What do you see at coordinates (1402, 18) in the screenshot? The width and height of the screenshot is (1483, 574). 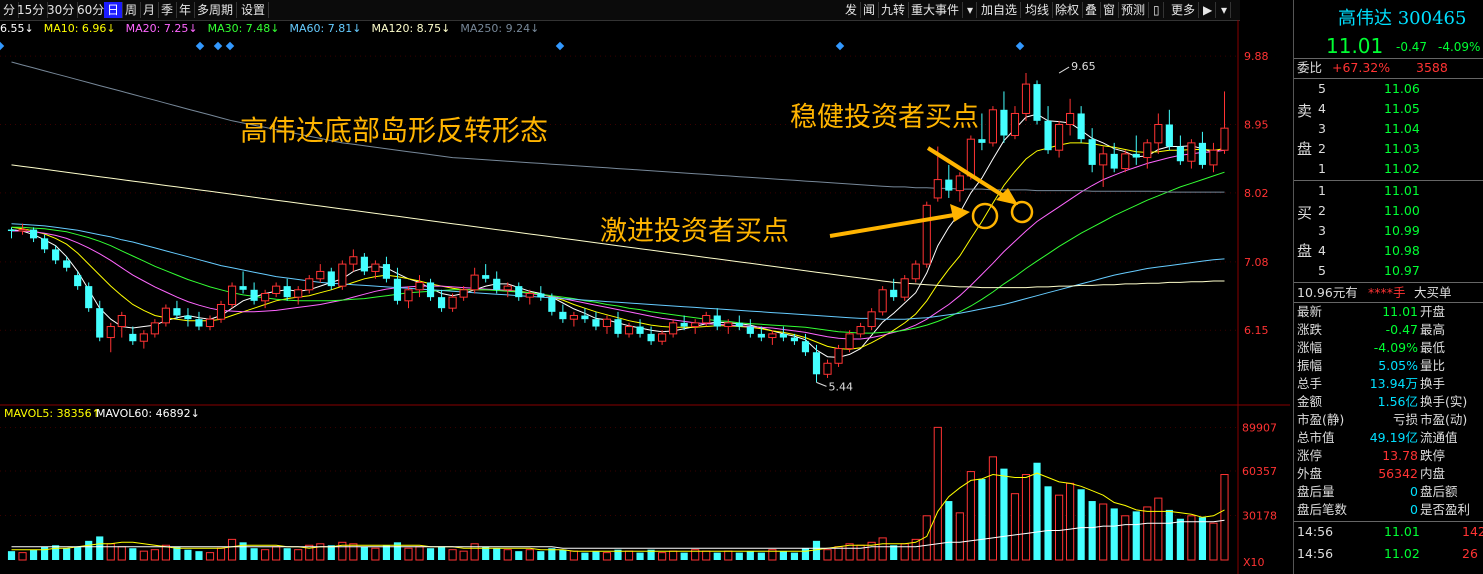 I see `stock-title: 高伟达 300465` at bounding box center [1402, 18].